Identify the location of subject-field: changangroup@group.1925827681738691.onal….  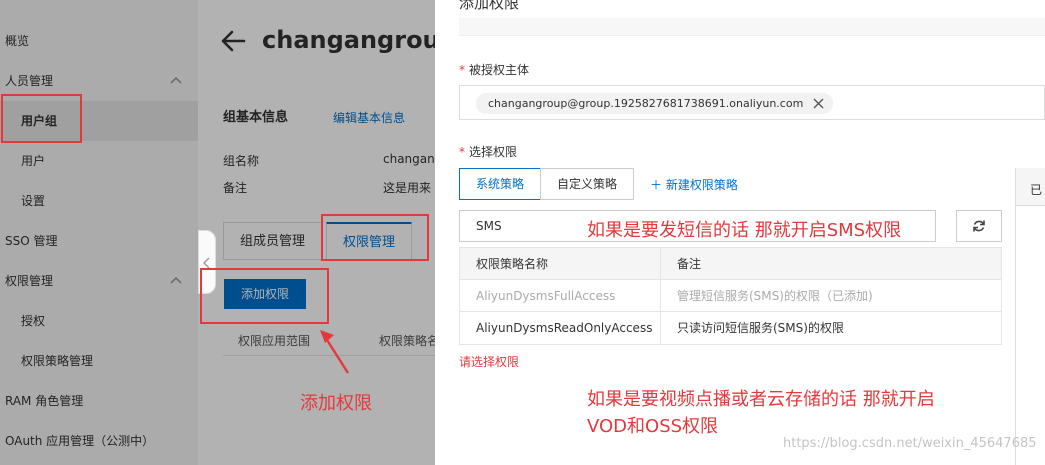
(752, 102).